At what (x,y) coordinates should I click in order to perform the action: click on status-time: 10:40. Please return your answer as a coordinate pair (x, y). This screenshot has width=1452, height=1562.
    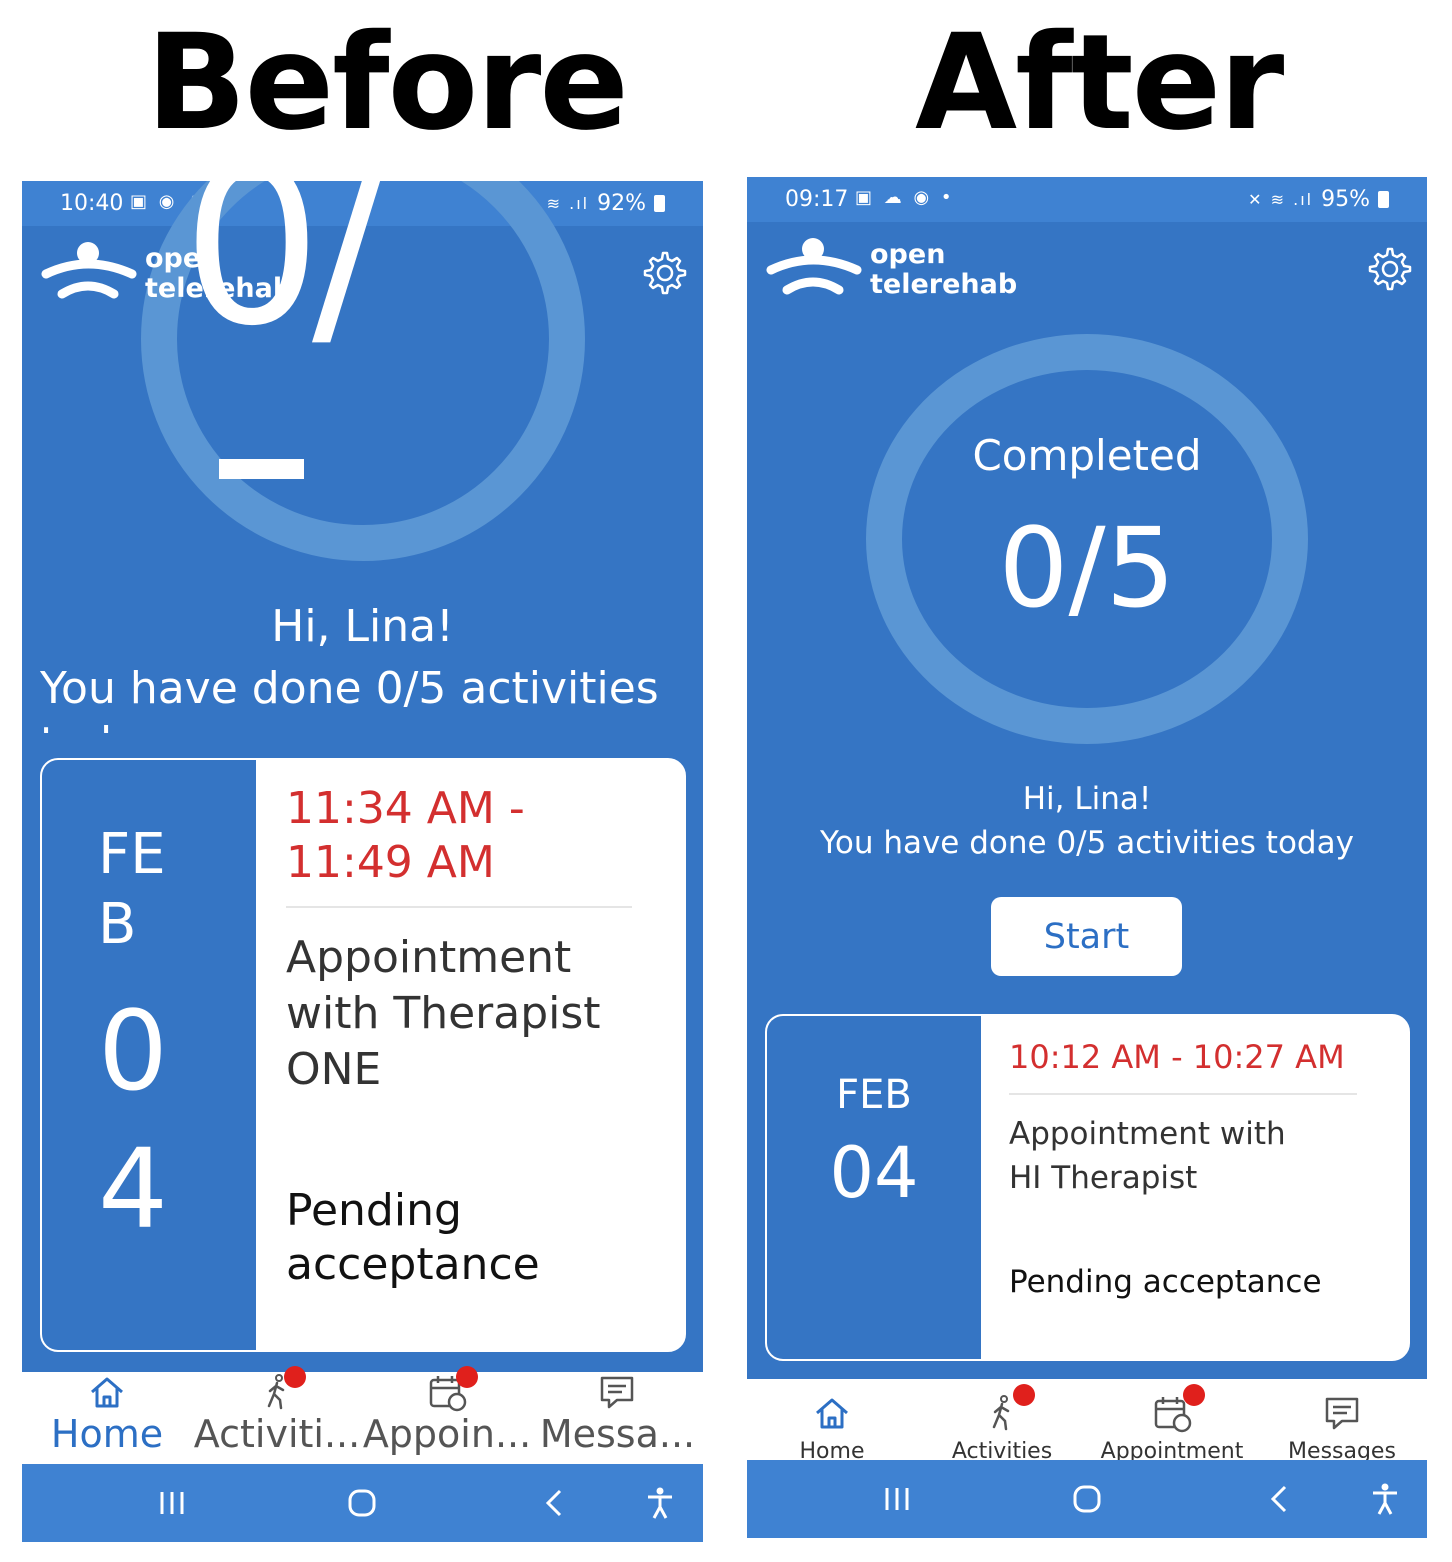
    Looking at the image, I should click on (92, 203).